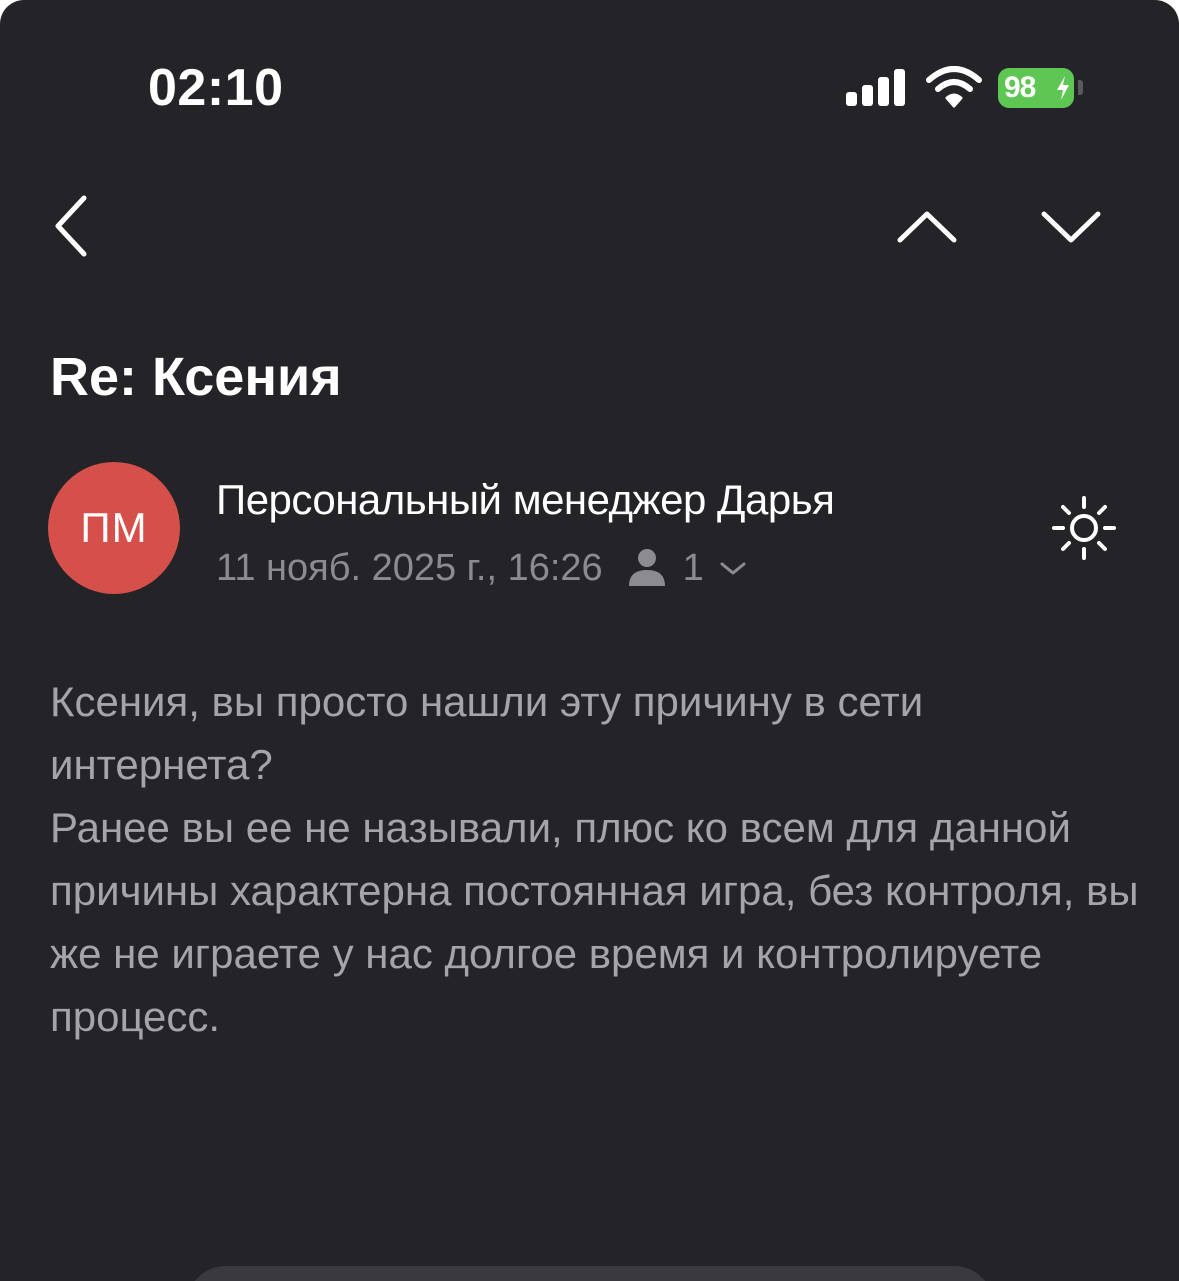 This screenshot has height=1281, width=1179. What do you see at coordinates (876, 87) in the screenshot?
I see `signal-icon` at bounding box center [876, 87].